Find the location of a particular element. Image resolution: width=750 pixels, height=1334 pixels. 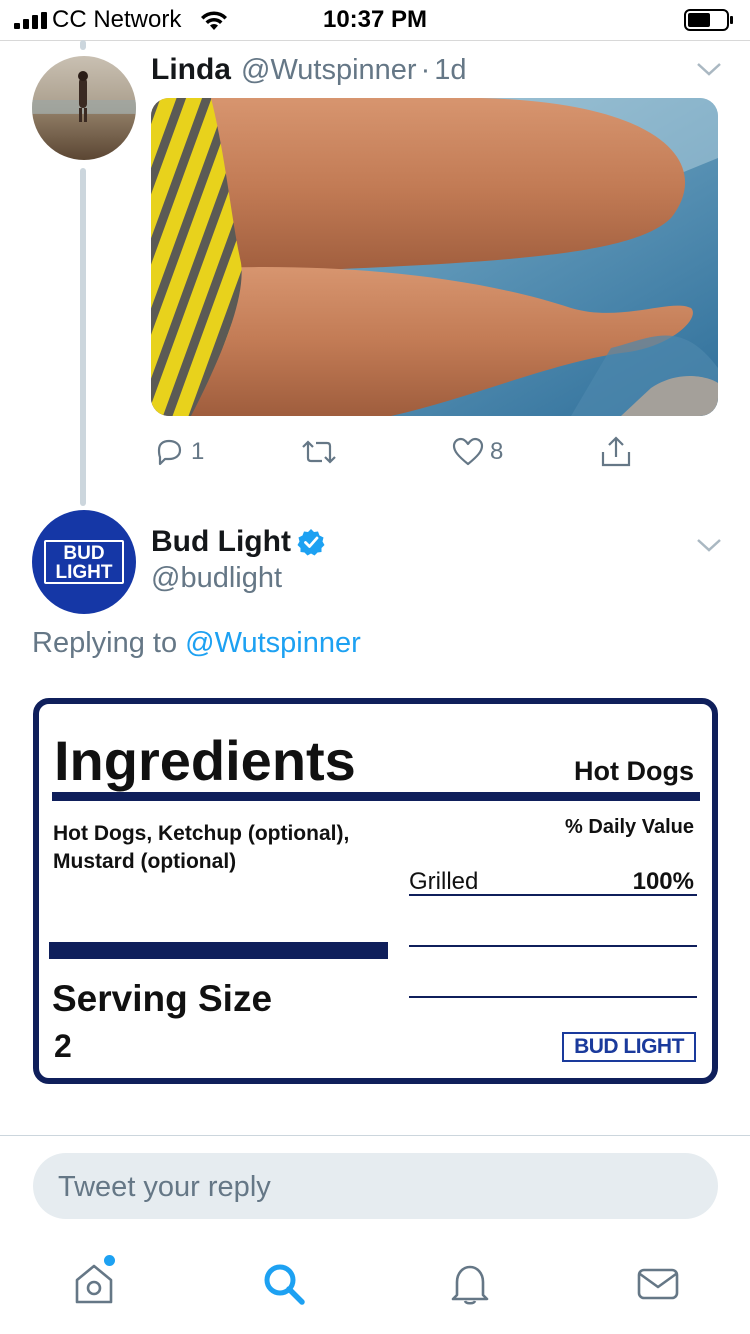

reply-action: 1 is located at coordinates (178, 452).